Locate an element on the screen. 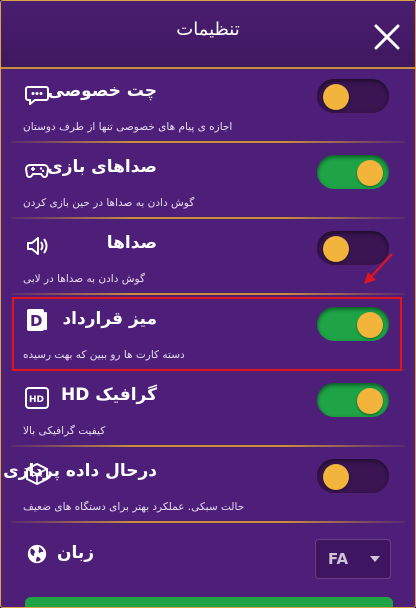 This screenshot has height=608, width=416. setting-label: درحال داده پردازی is located at coordinates (80, 471).